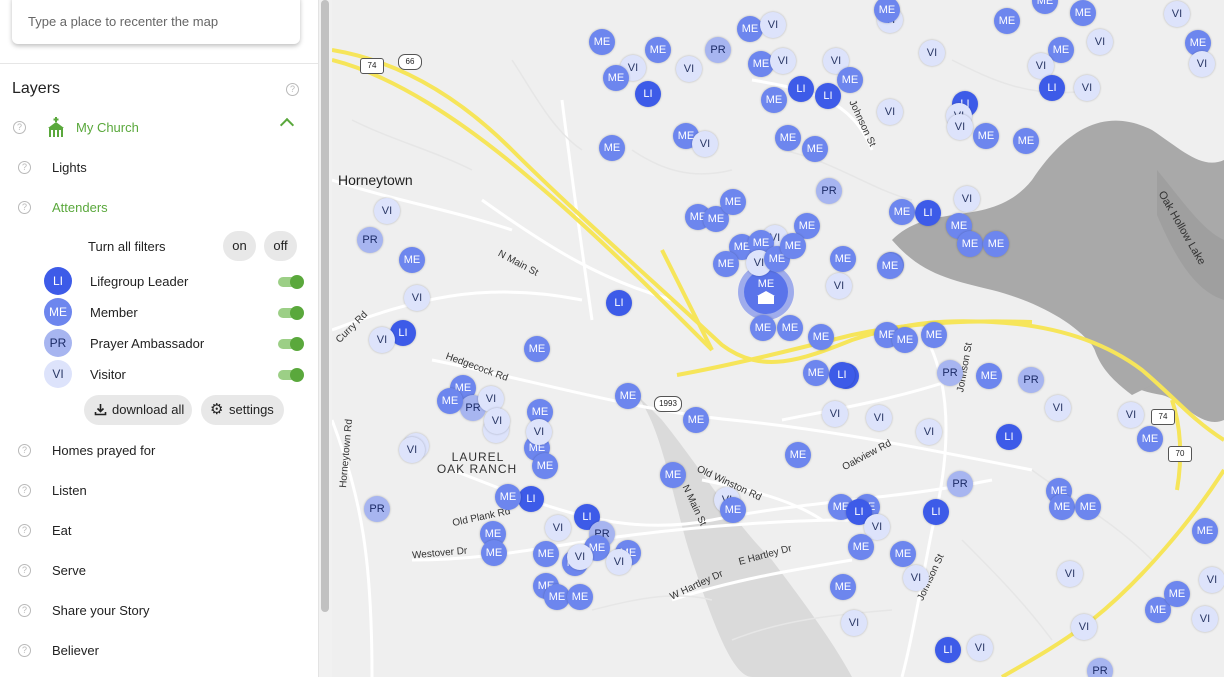 This screenshot has width=1224, height=677. Describe the element at coordinates (766, 292) in the screenshot. I see `church-marker: ME` at that location.